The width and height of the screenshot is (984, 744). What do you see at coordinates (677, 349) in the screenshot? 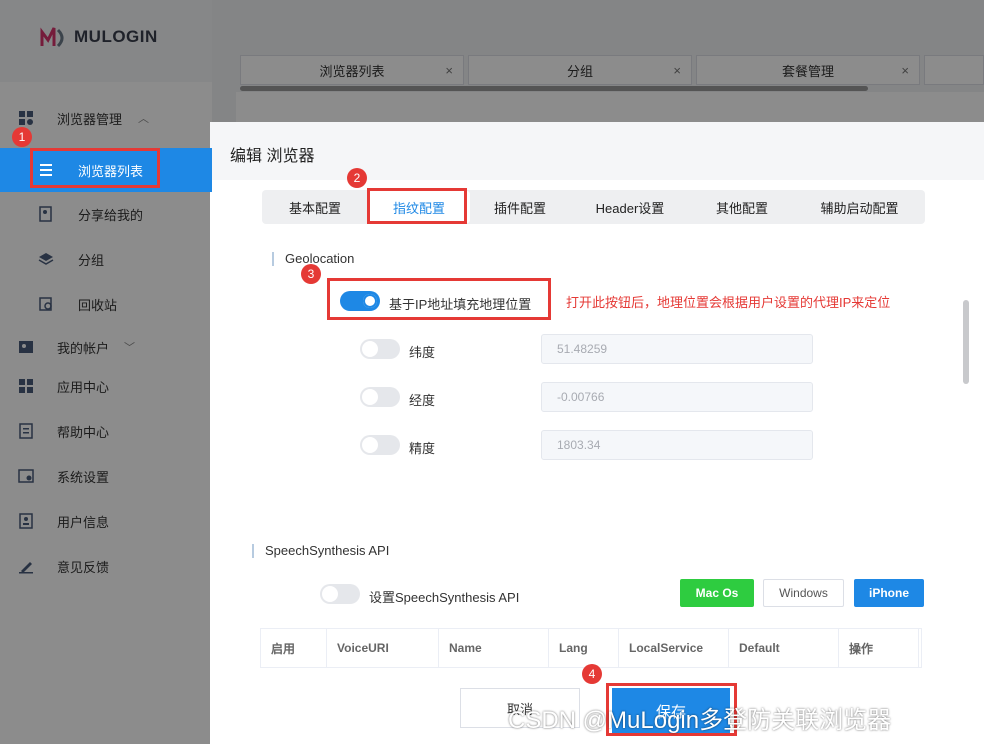
I see `latitude-input: 51.48259` at bounding box center [677, 349].